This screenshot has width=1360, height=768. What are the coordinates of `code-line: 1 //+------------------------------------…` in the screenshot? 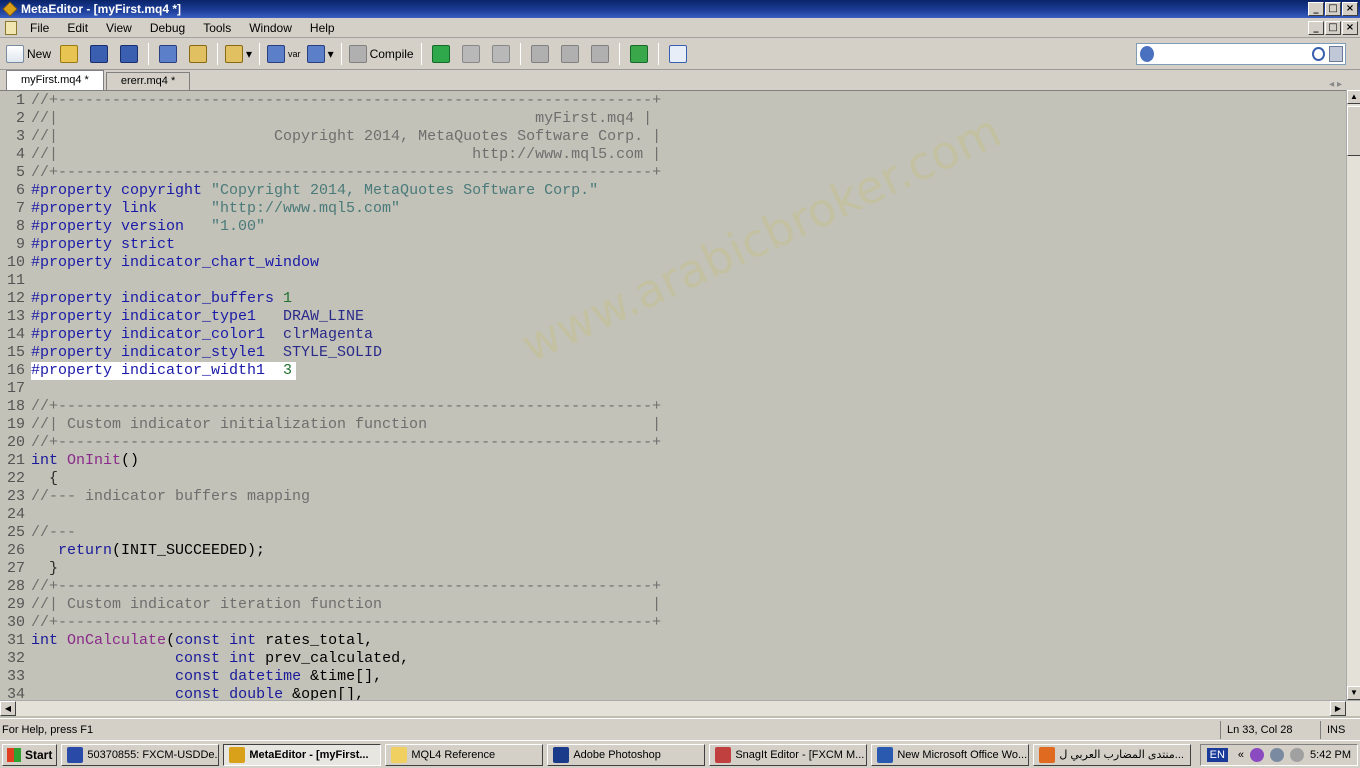 It's located at (673, 101).